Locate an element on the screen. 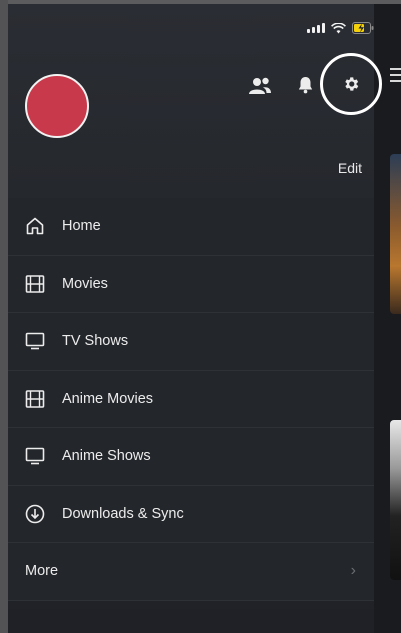 This screenshot has width=401, height=633. menu-item-more: More › is located at coordinates (191, 572).